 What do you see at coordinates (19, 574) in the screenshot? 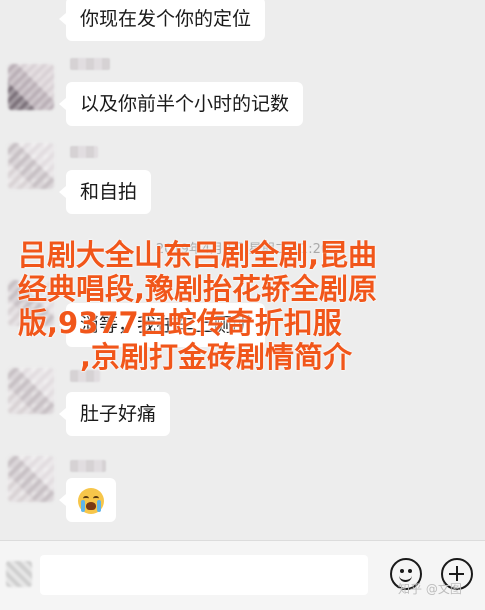
I see `voice-button-blurred` at bounding box center [19, 574].